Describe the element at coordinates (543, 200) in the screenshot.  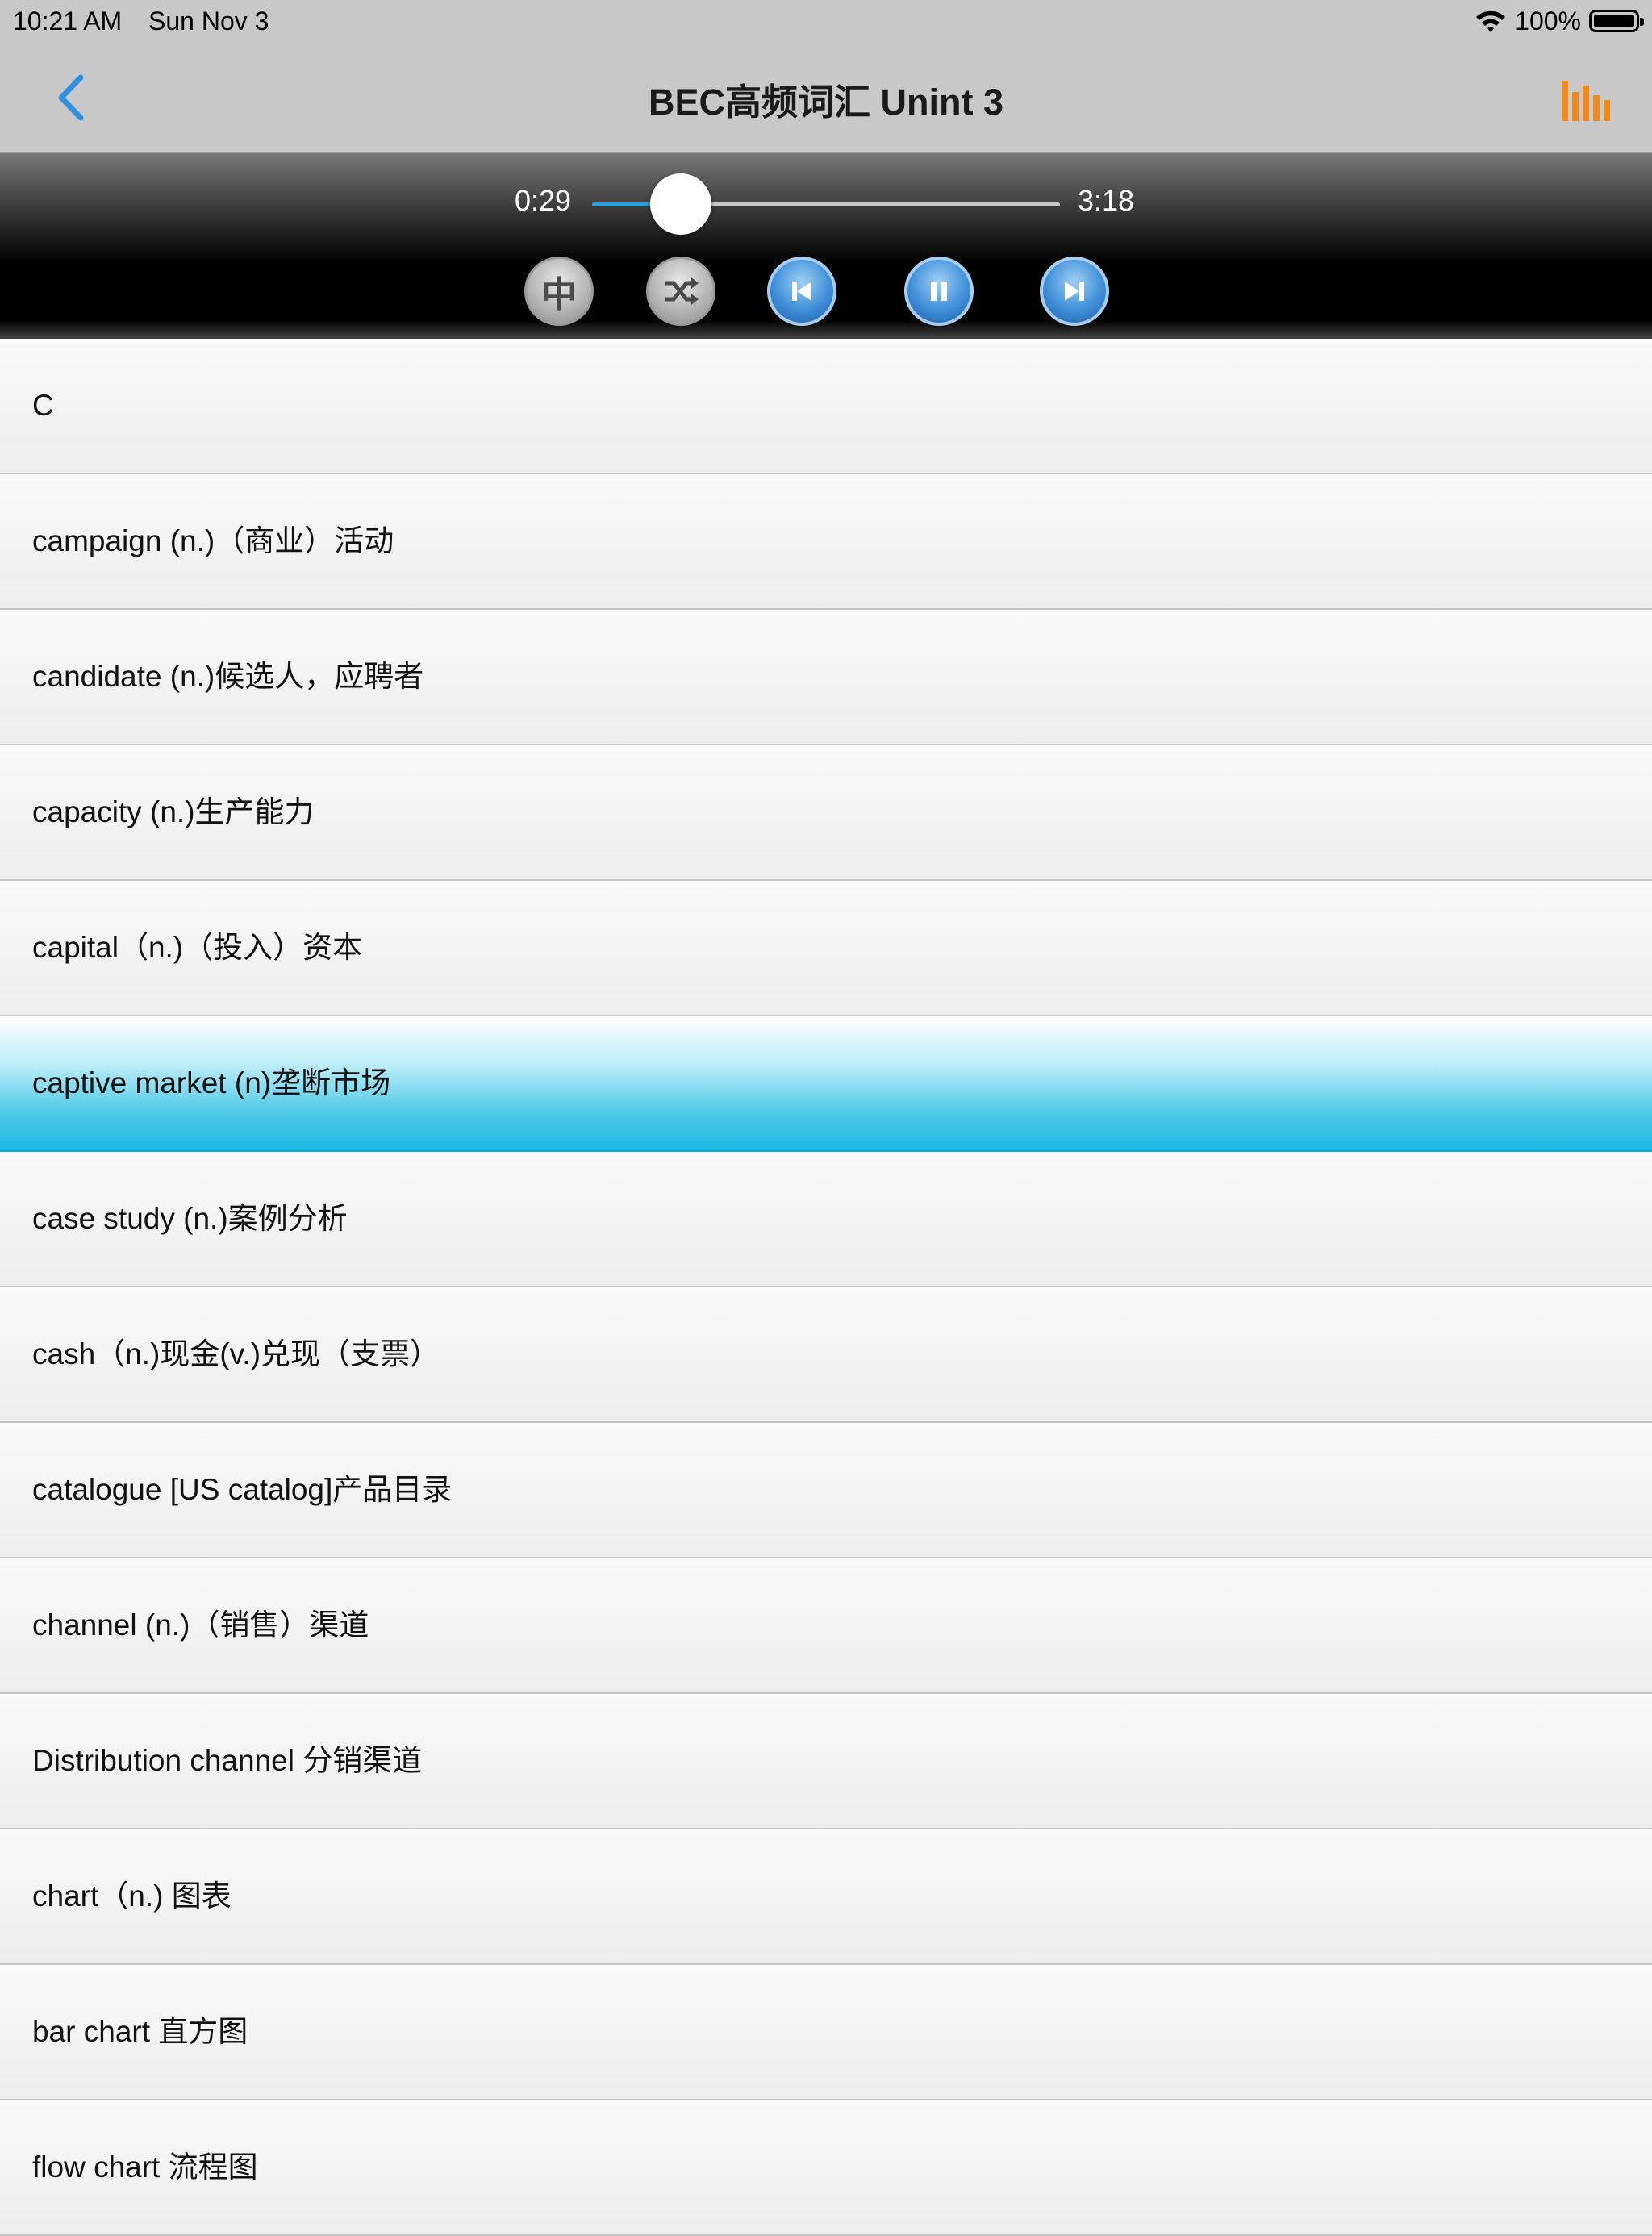
I see `current-time: 0:29` at that location.